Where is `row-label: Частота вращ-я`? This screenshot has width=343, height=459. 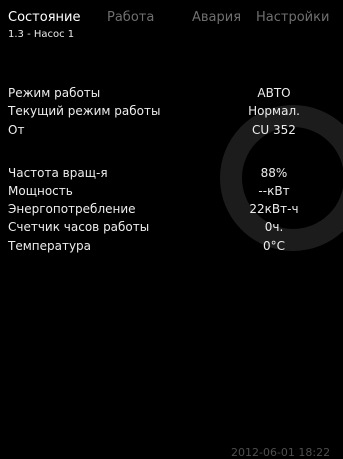
row-label: Частота вращ-я is located at coordinates (58, 173).